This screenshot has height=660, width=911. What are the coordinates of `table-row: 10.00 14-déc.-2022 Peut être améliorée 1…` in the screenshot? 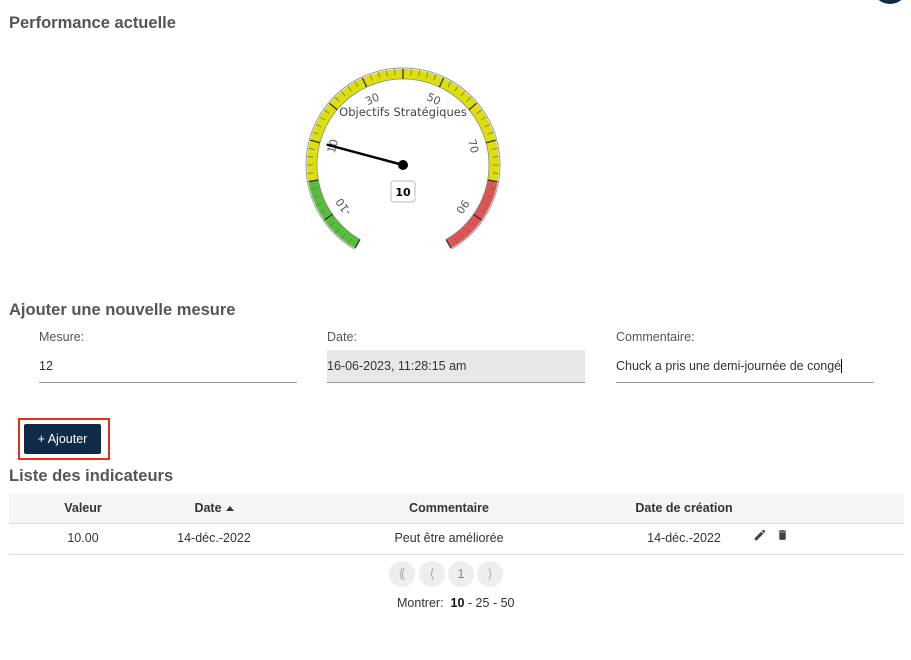 It's located at (456, 539).